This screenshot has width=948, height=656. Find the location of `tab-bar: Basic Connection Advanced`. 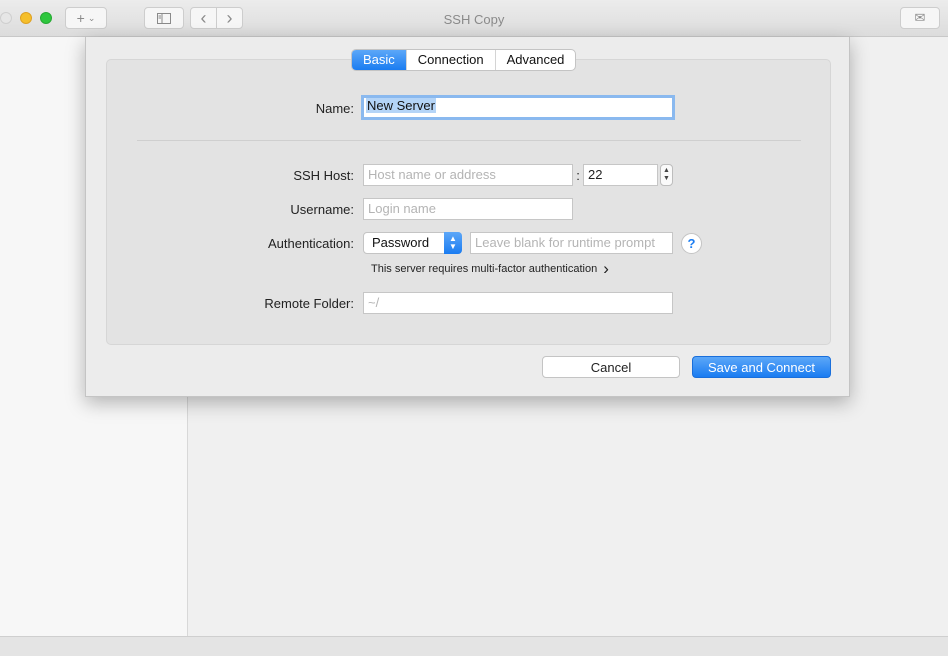

tab-bar: Basic Connection Advanced is located at coordinates (464, 60).